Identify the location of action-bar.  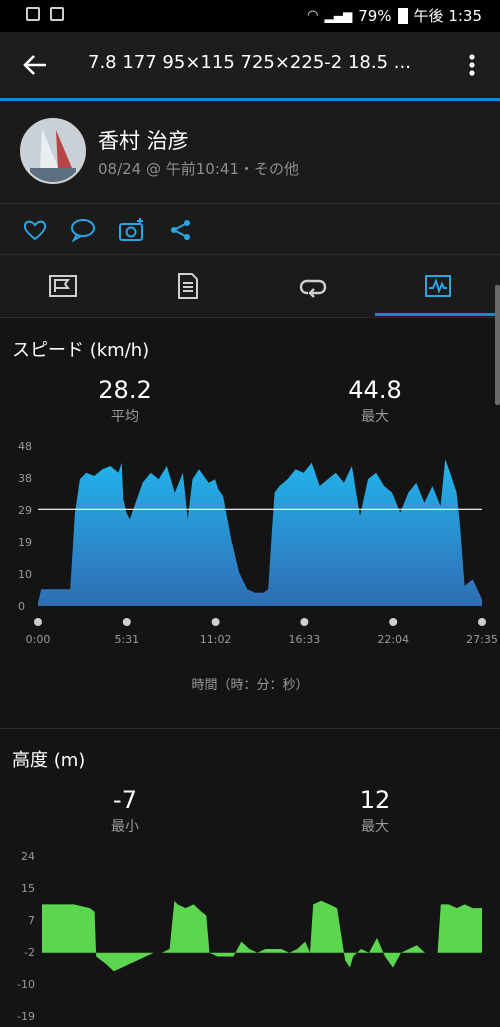
(250, 229).